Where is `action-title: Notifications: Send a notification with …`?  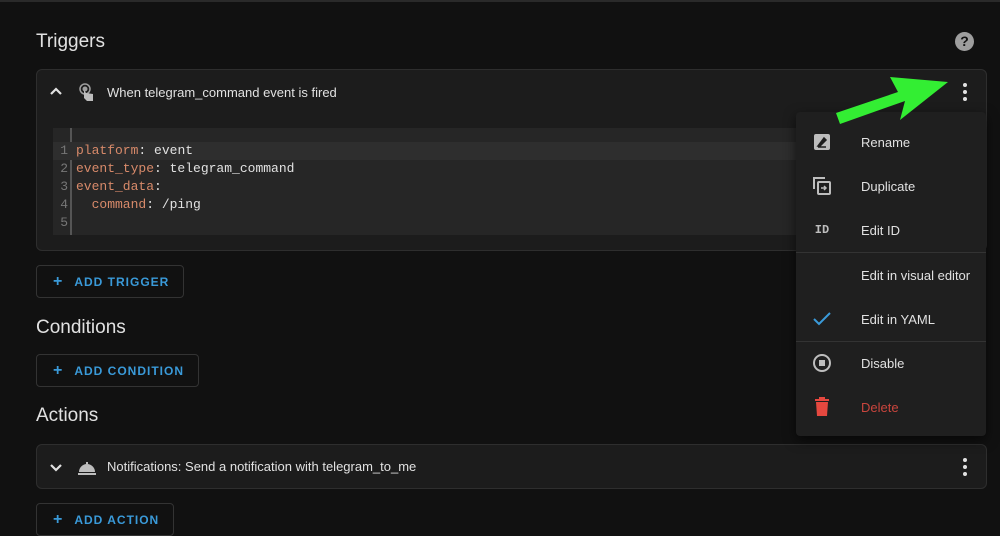
action-title: Notifications: Send a notification with … is located at coordinates (262, 466).